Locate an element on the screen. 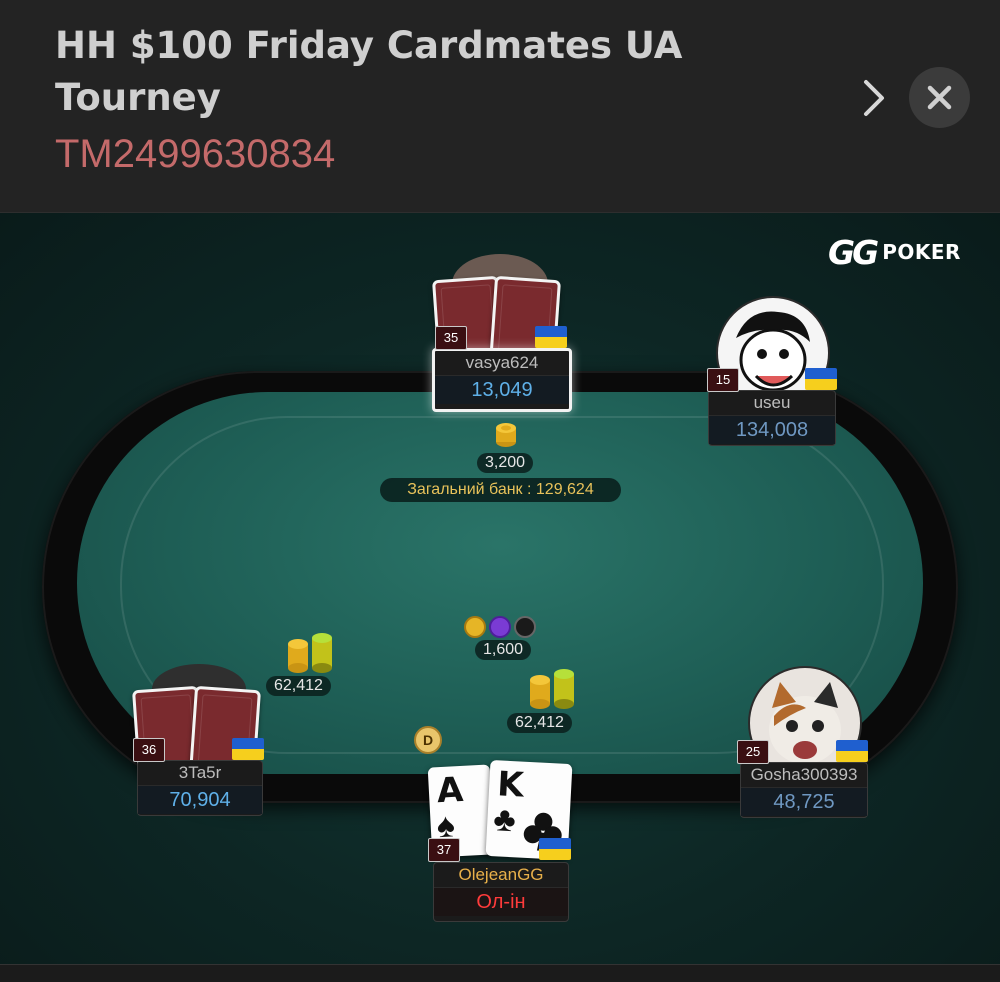 The image size is (1000, 982). player-plate-top-right: useu 134,008 is located at coordinates (772, 418).